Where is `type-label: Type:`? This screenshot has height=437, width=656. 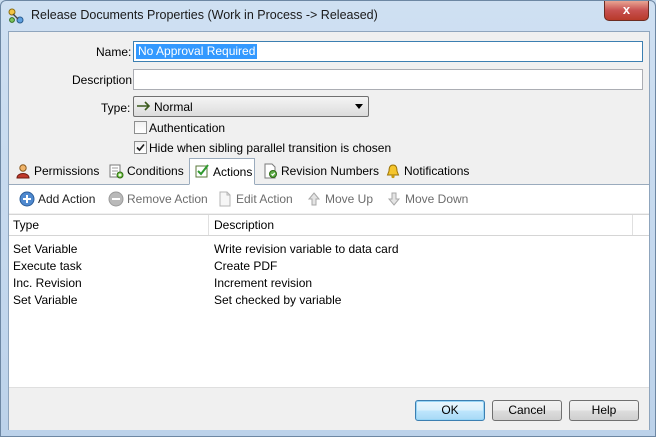
type-label: Type: is located at coordinates (116, 108).